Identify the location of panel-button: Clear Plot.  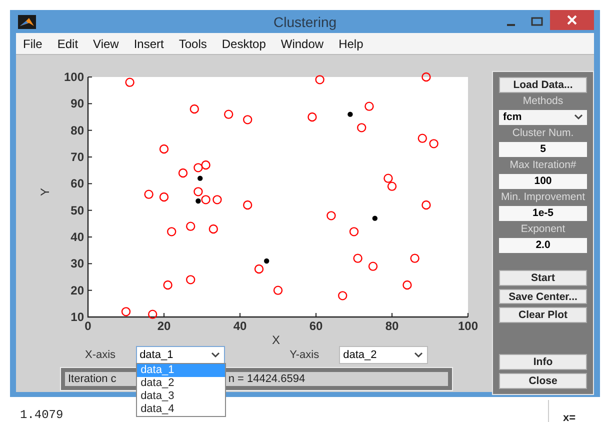
(543, 315).